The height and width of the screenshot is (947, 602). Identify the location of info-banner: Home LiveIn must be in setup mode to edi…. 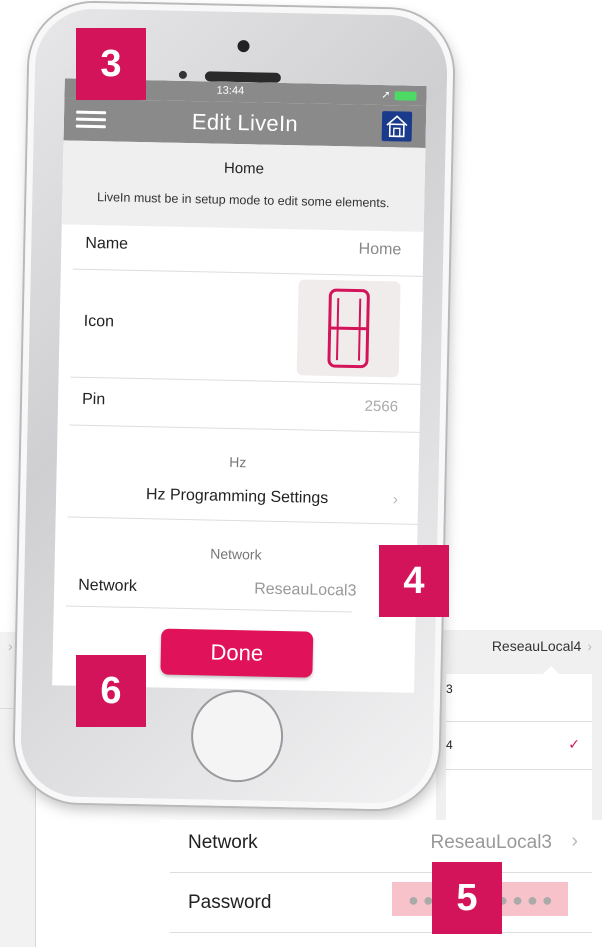
(243, 186).